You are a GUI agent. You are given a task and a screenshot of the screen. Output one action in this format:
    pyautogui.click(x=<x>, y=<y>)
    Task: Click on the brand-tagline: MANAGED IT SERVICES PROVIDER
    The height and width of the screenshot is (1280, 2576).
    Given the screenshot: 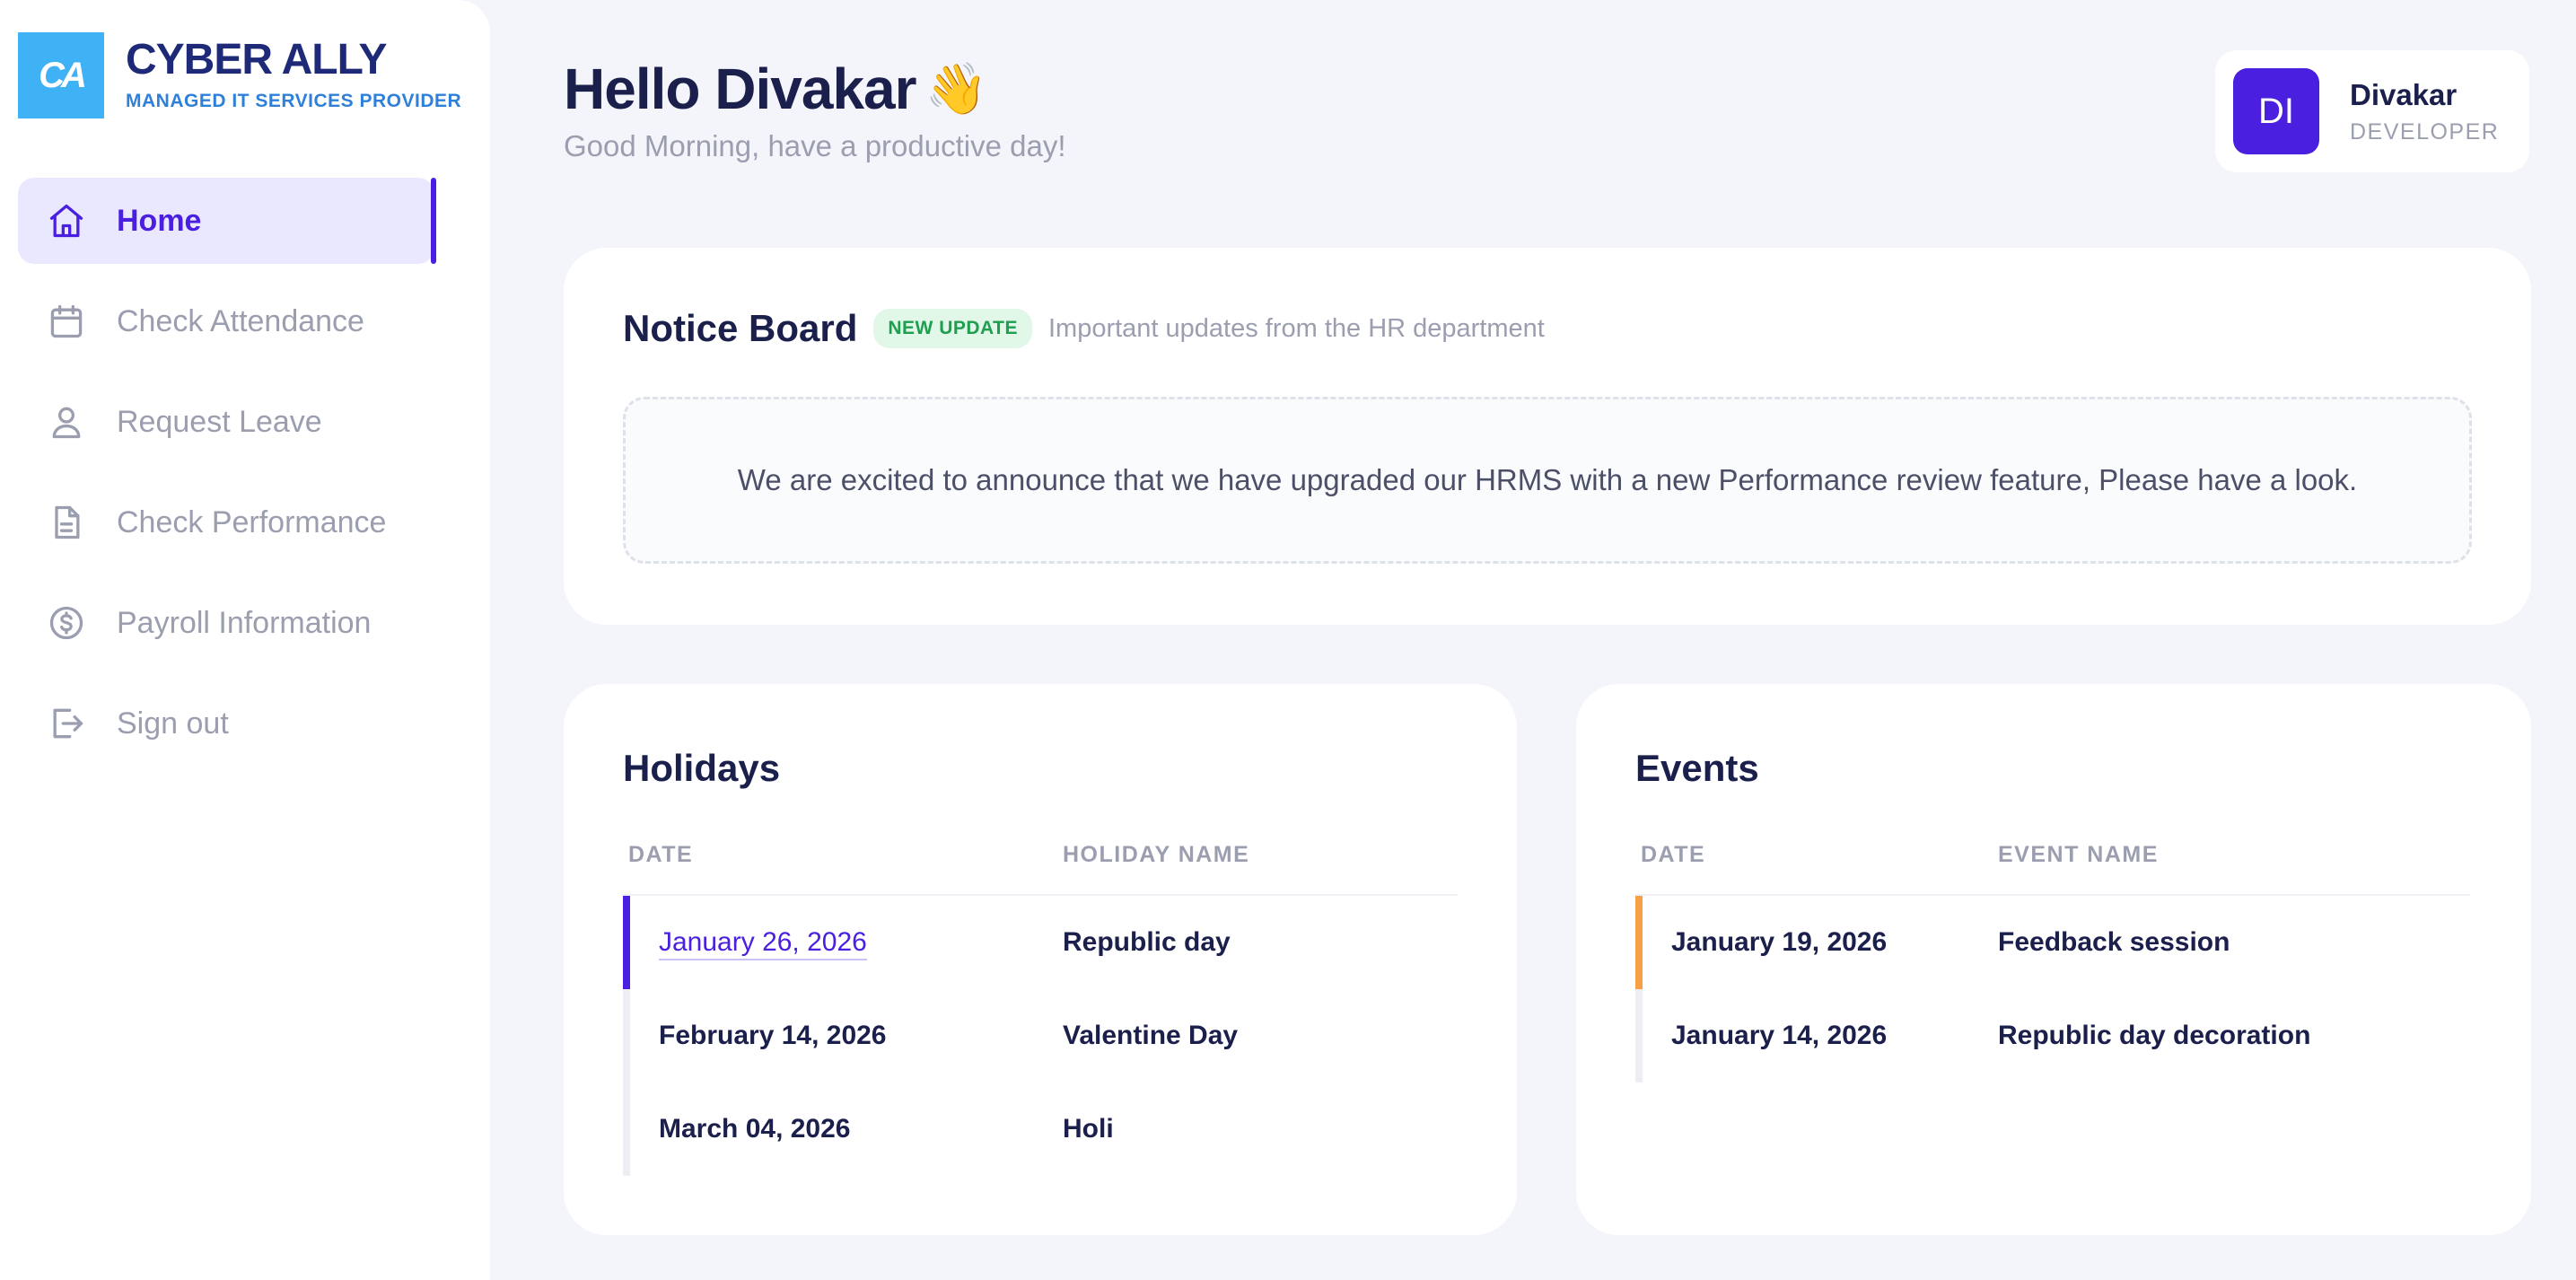 What is the action you would take?
    pyautogui.click(x=294, y=101)
    